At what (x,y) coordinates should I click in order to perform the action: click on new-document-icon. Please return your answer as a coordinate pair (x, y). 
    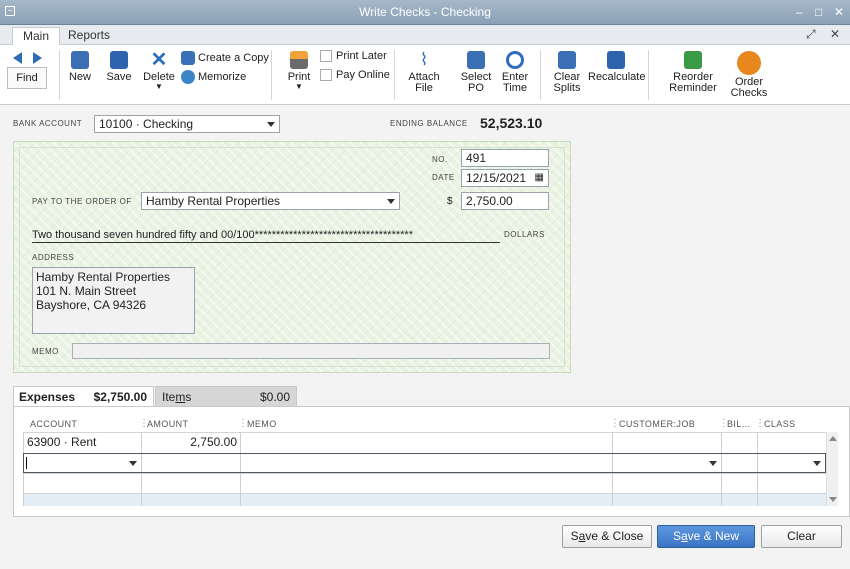
    Looking at the image, I should click on (80, 60).